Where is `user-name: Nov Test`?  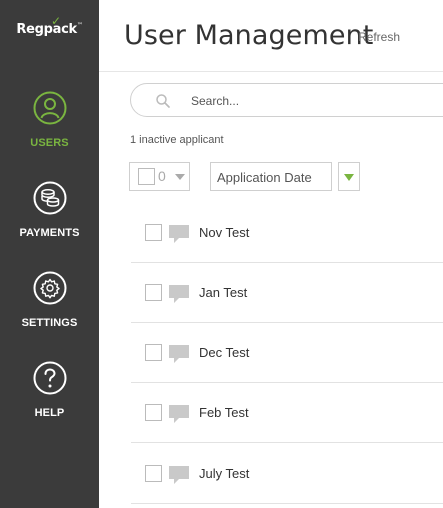
user-name: Nov Test is located at coordinates (224, 232).